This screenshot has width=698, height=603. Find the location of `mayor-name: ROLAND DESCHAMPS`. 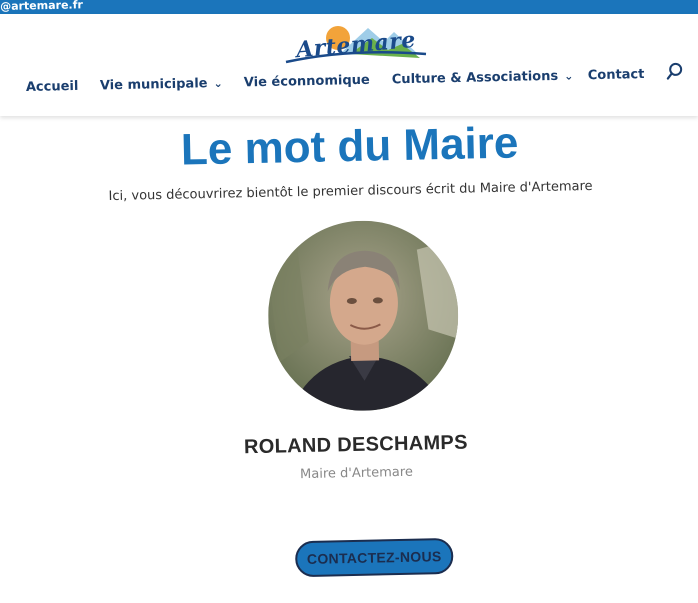

mayor-name: ROLAND DESCHAMPS is located at coordinates (355, 445).